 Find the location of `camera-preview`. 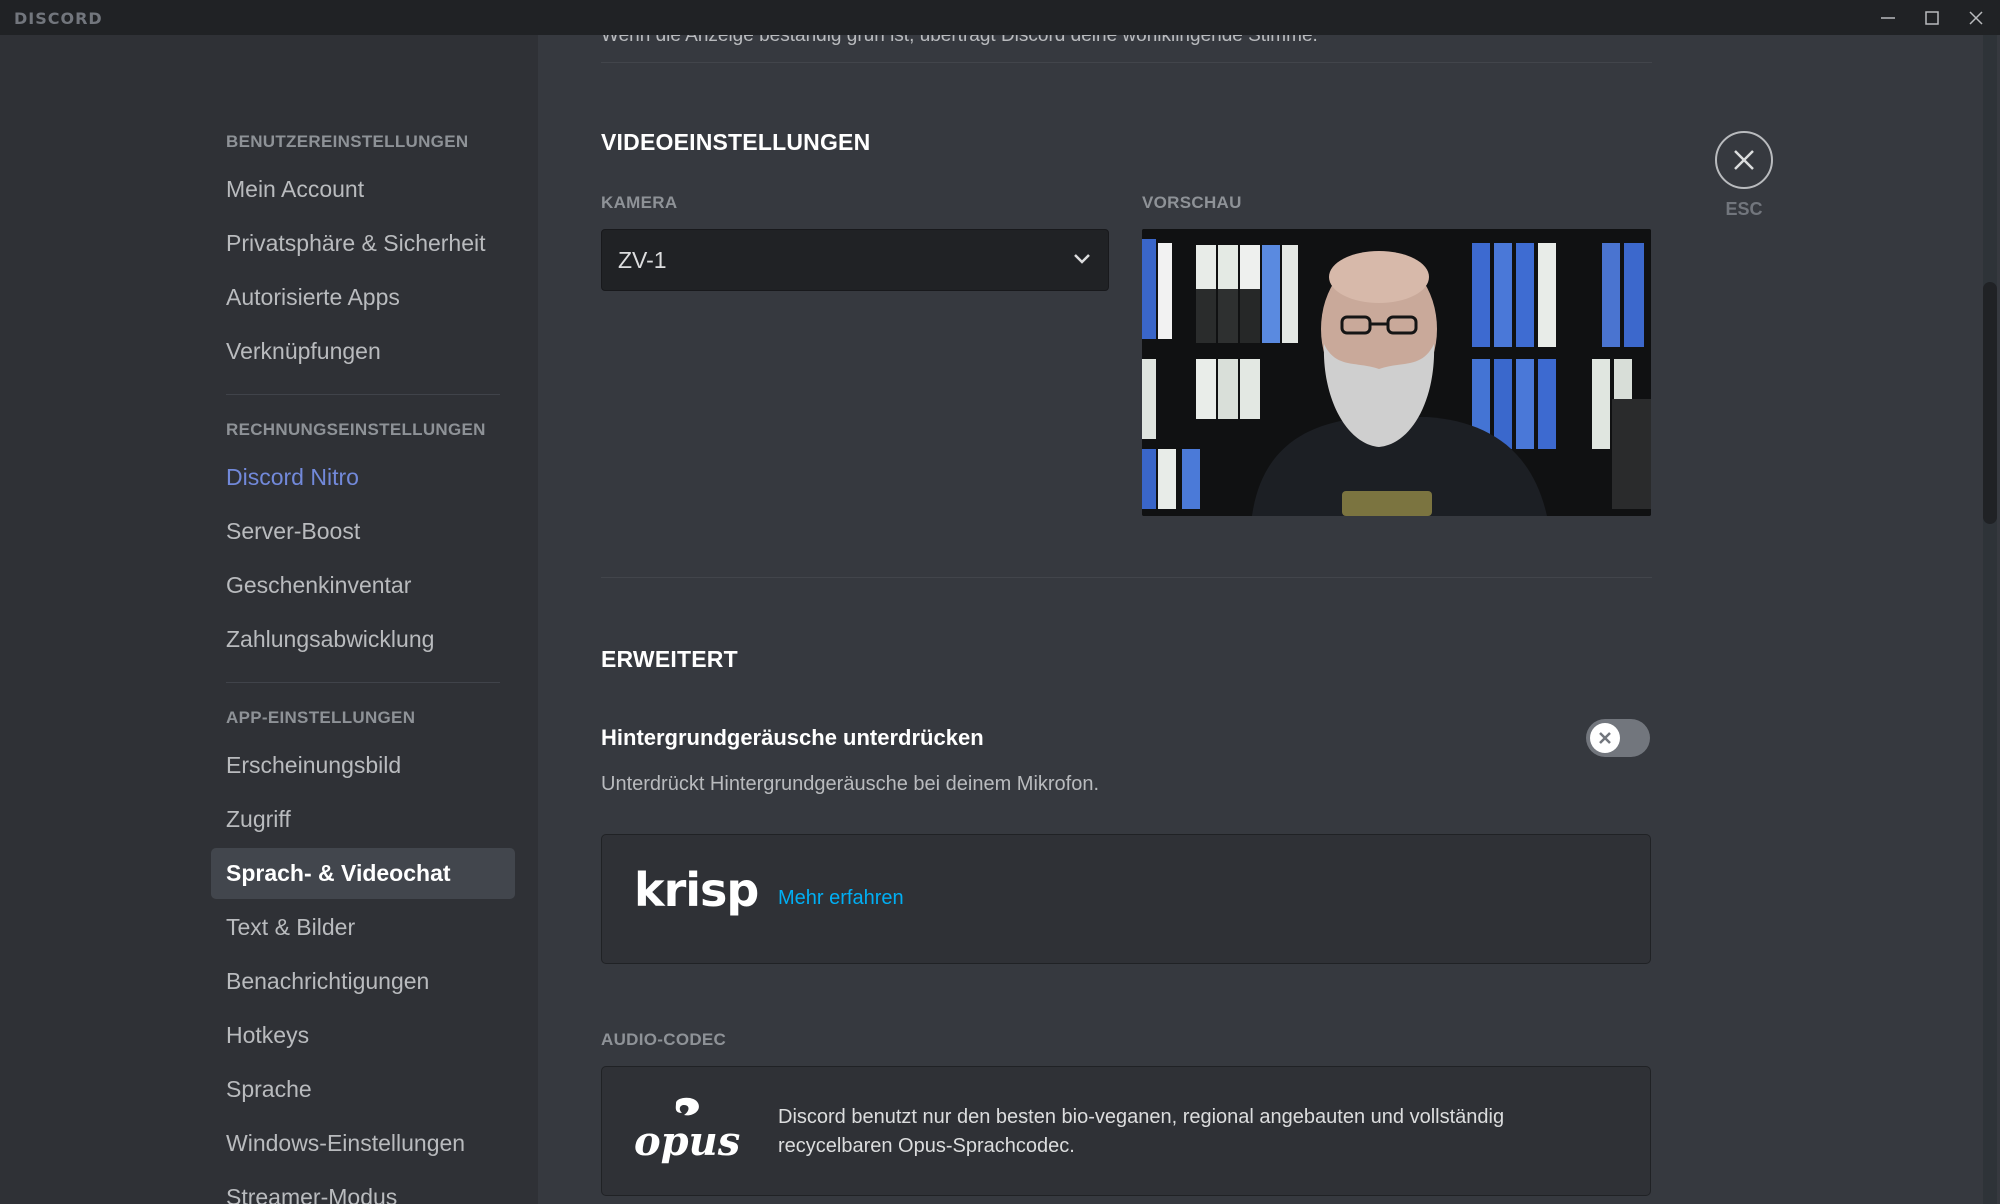

camera-preview is located at coordinates (1396, 372).